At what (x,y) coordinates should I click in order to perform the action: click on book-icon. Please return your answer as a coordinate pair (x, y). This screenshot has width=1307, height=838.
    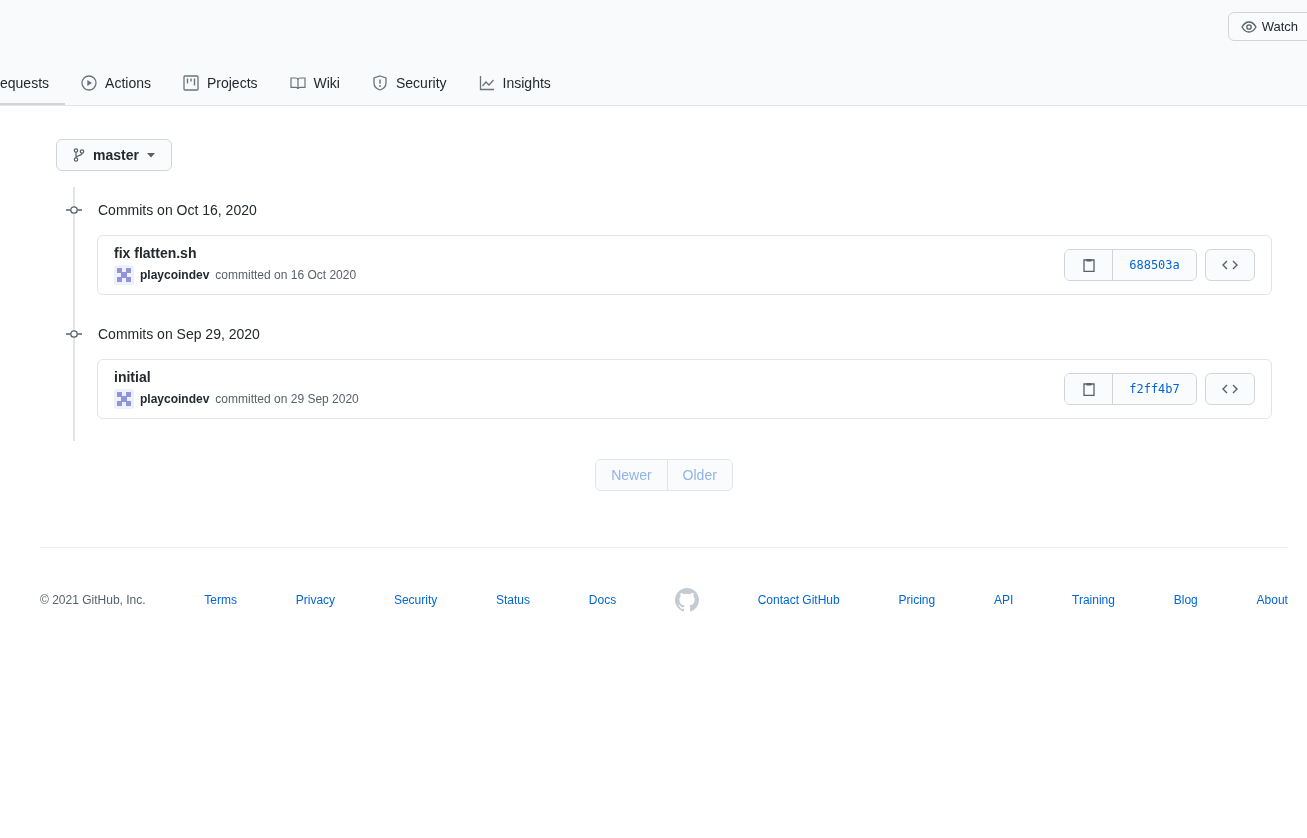
    Looking at the image, I should click on (297, 82).